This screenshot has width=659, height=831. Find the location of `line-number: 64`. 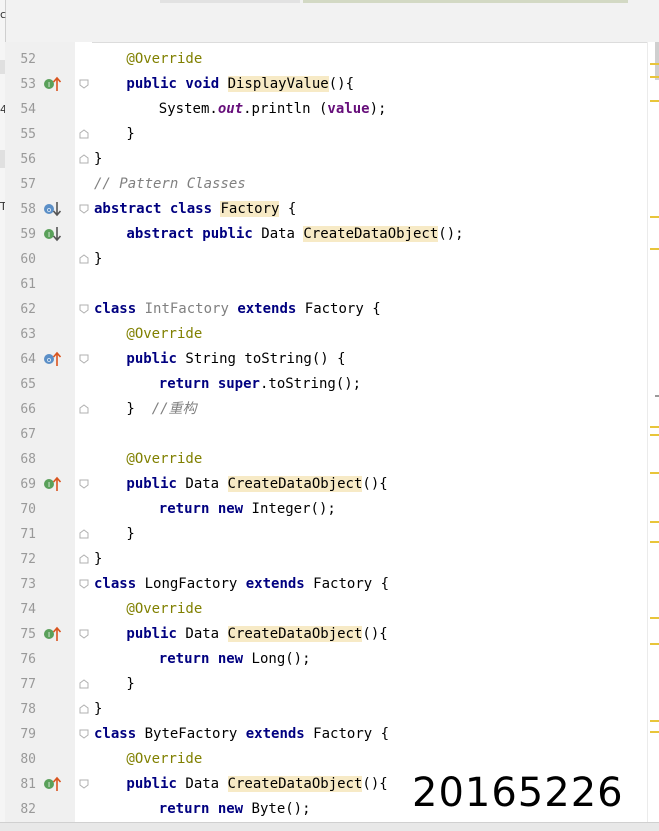

line-number: 64 is located at coordinates (24, 359).